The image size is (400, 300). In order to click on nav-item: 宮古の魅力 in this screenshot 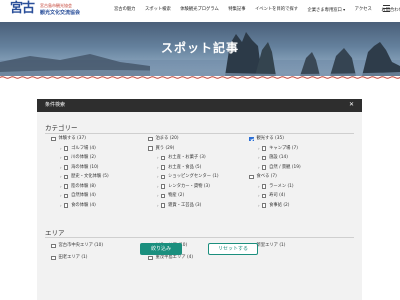, I will do `click(124, 10)`.